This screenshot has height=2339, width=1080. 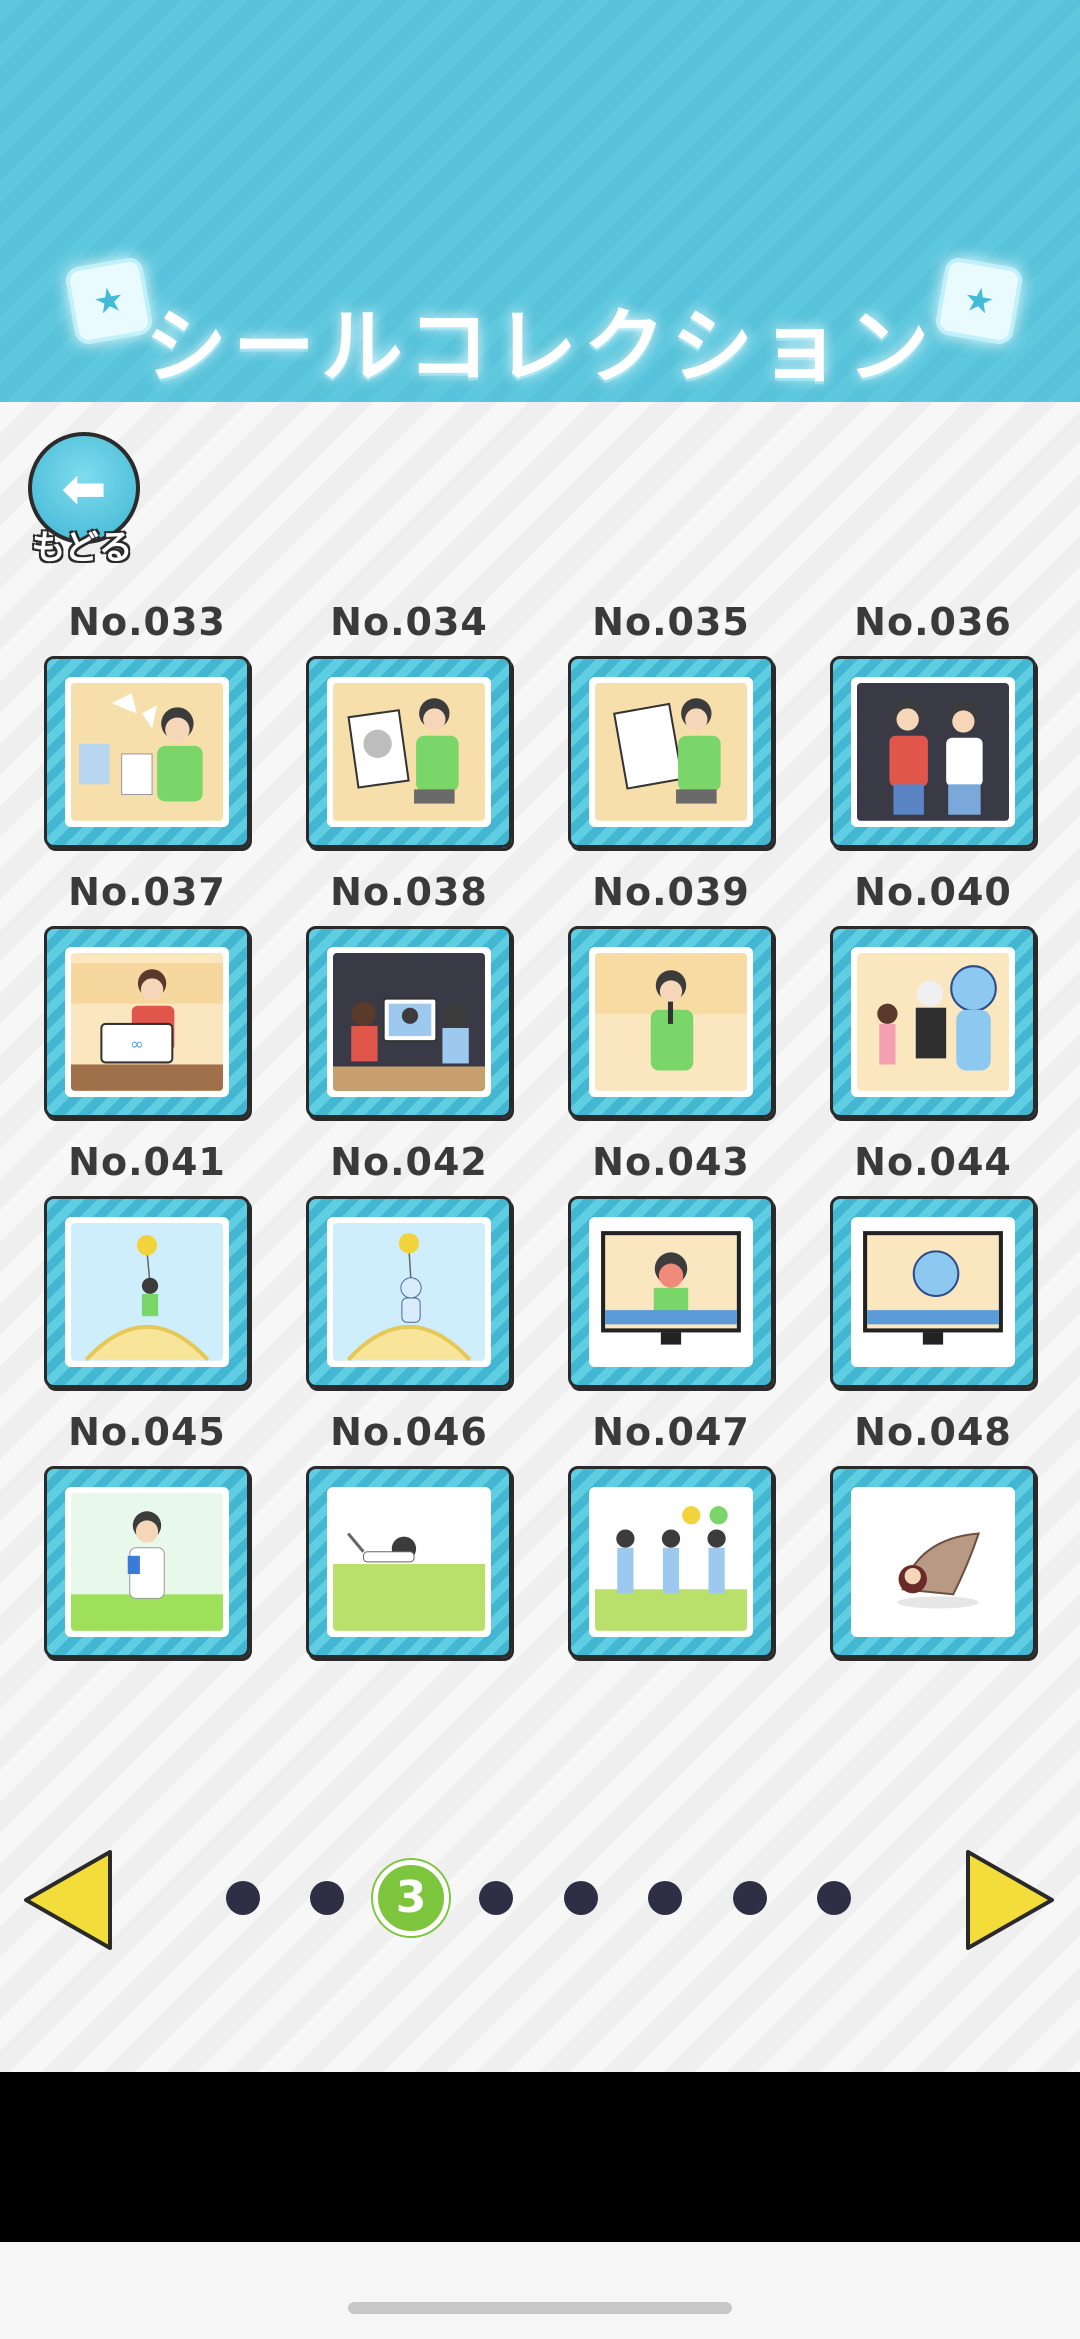 I want to click on sticker-image-drawing-board, so click(x=671, y=752).